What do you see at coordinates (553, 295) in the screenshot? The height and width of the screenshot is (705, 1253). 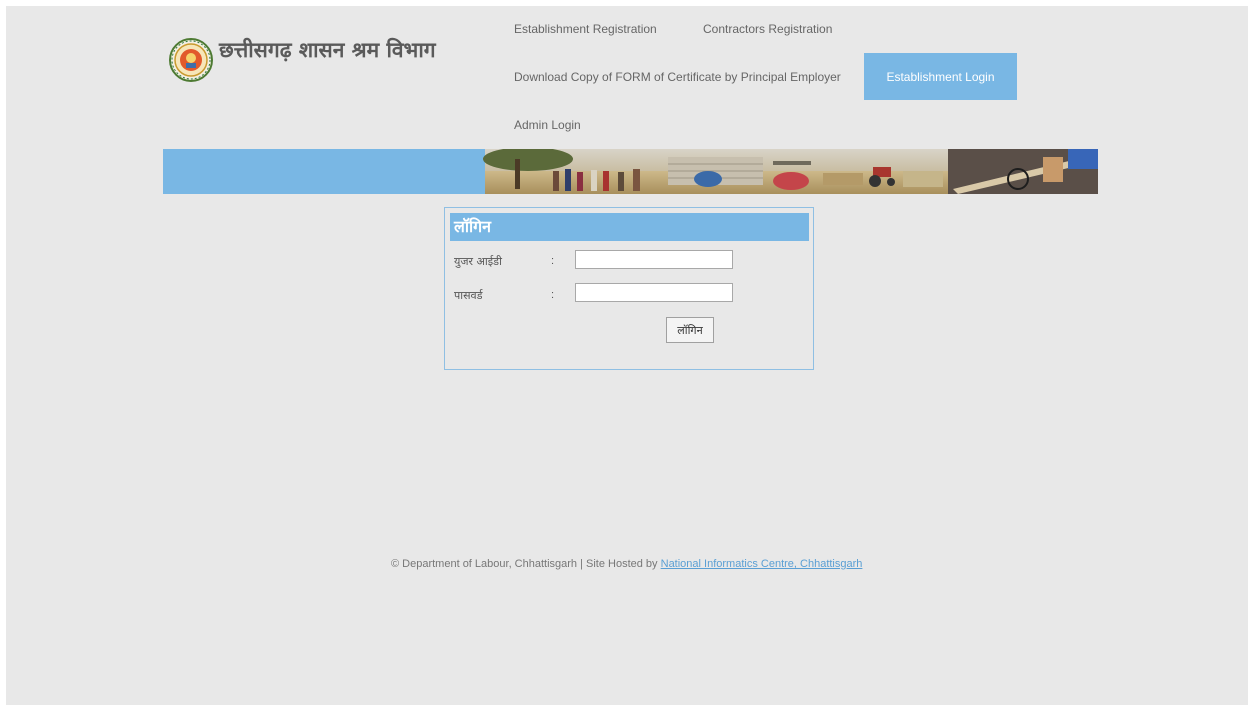 I see `password-colon: :` at bounding box center [553, 295].